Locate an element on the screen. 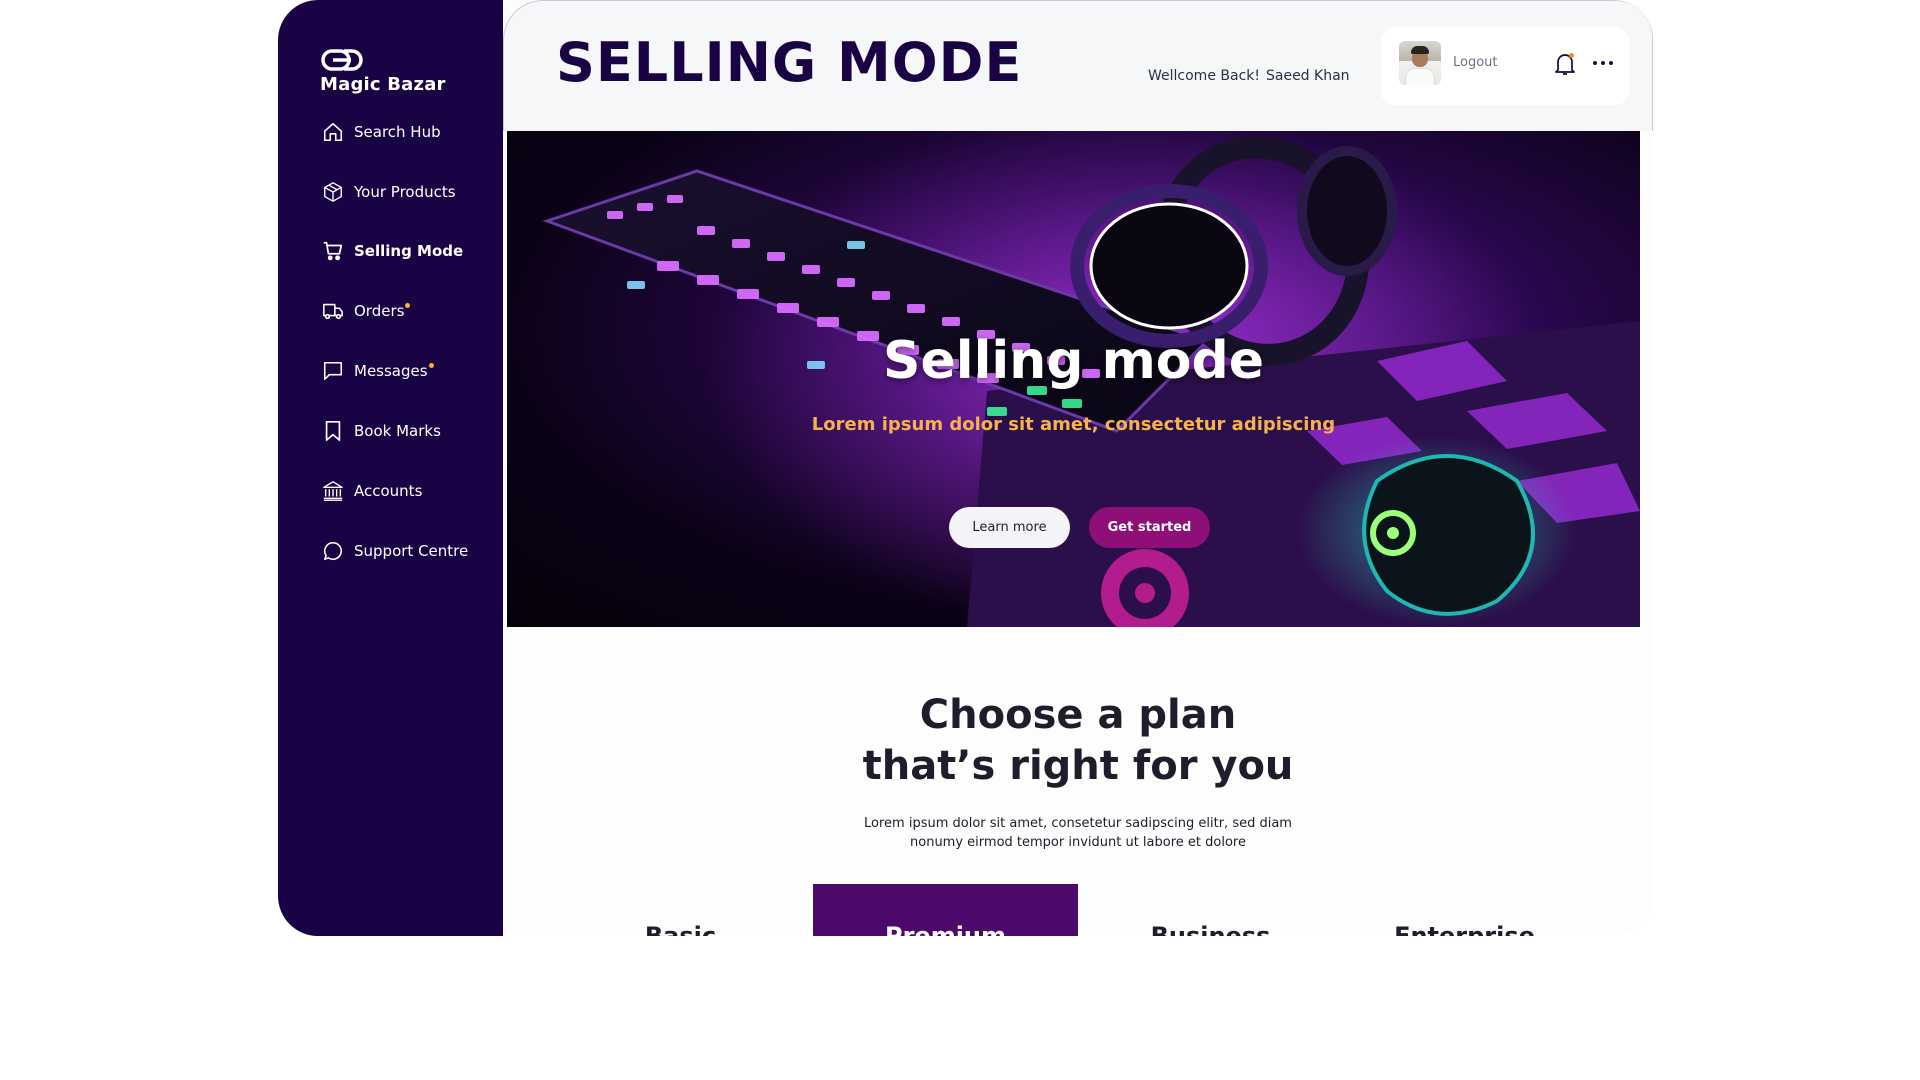 The width and height of the screenshot is (1920, 1080). bank-icon is located at coordinates (333, 491).